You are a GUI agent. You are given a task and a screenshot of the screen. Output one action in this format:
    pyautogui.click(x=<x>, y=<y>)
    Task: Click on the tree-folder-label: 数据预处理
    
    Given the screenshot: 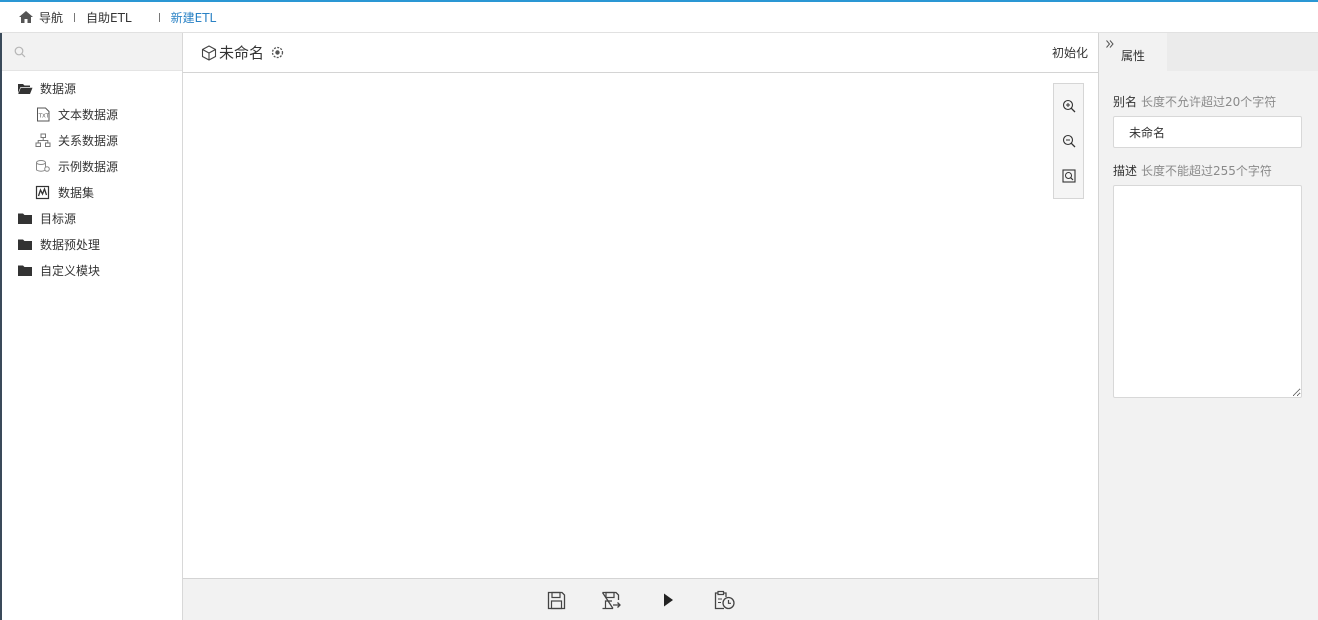 What is the action you would take?
    pyautogui.click(x=70, y=244)
    